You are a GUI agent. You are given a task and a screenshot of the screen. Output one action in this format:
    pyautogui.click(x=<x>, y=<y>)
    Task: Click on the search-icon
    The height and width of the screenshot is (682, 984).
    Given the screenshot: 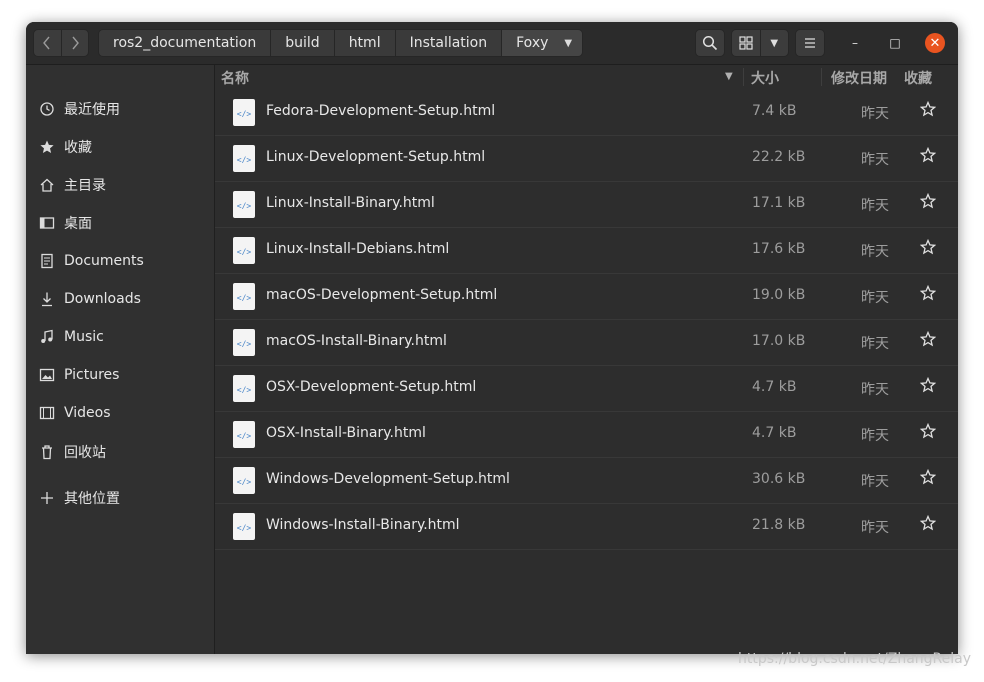 What is the action you would take?
    pyautogui.click(x=710, y=43)
    